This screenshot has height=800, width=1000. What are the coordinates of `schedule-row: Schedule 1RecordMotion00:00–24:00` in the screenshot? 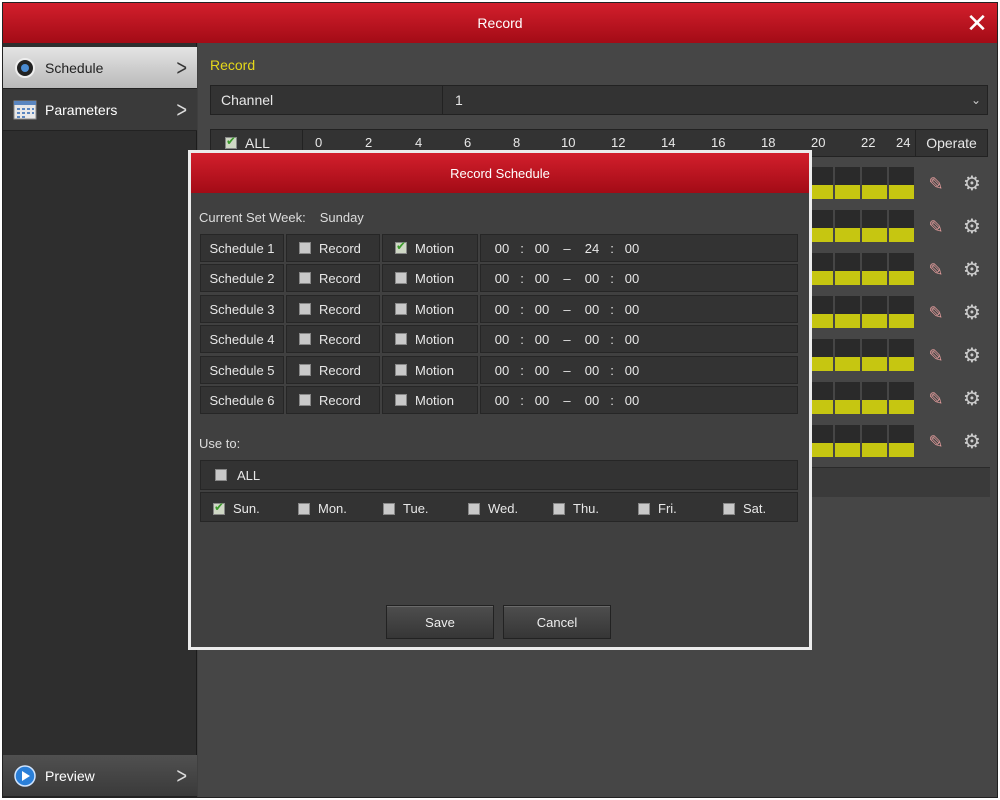 It's located at (499, 248).